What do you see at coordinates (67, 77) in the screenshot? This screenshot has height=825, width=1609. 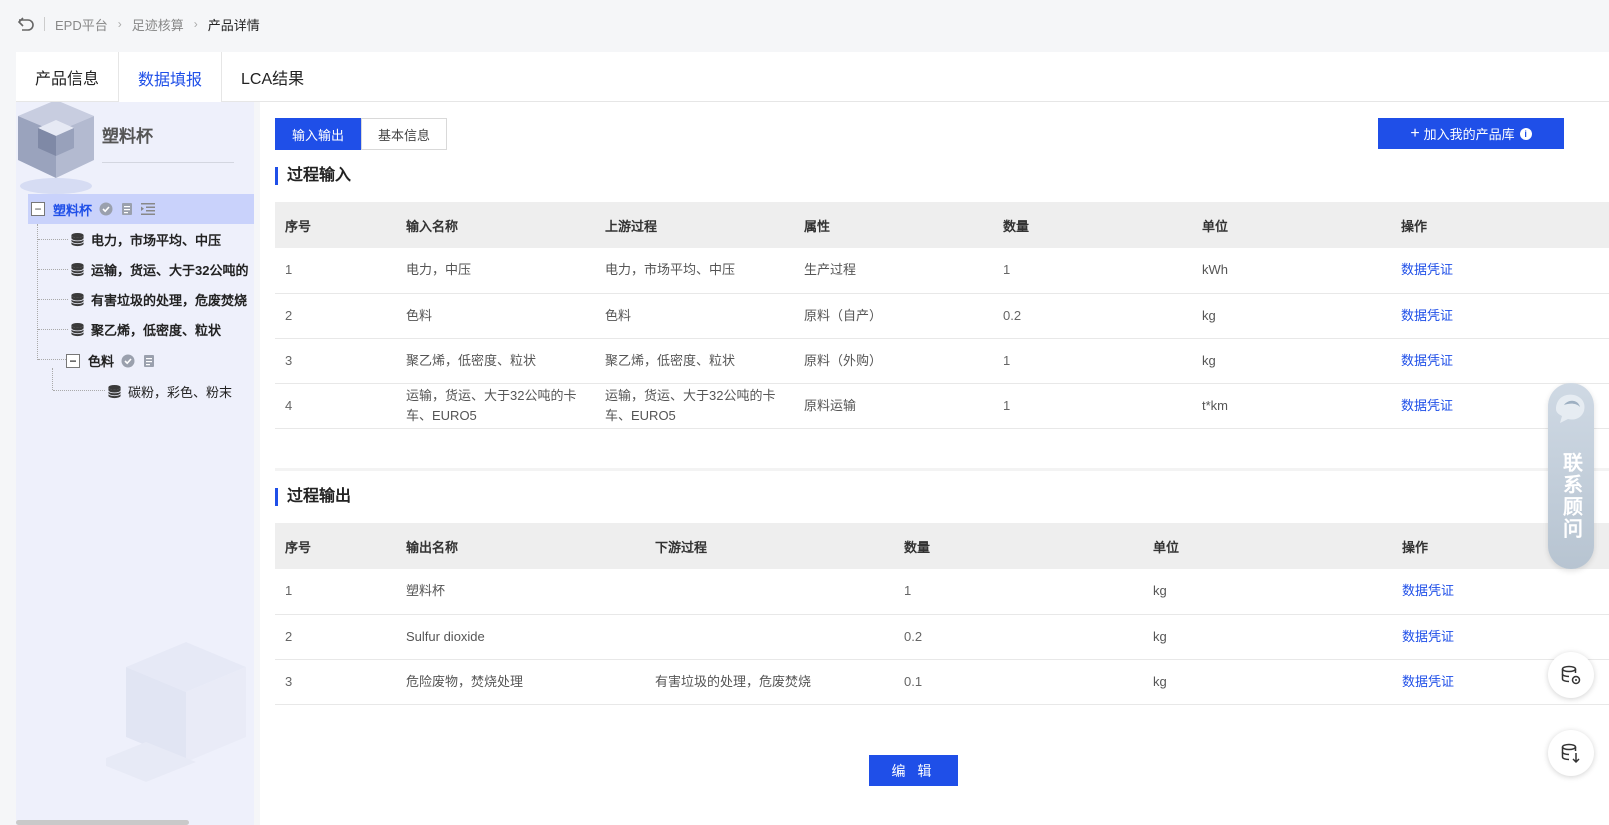 I see `tab-product-info: 产品信息` at bounding box center [67, 77].